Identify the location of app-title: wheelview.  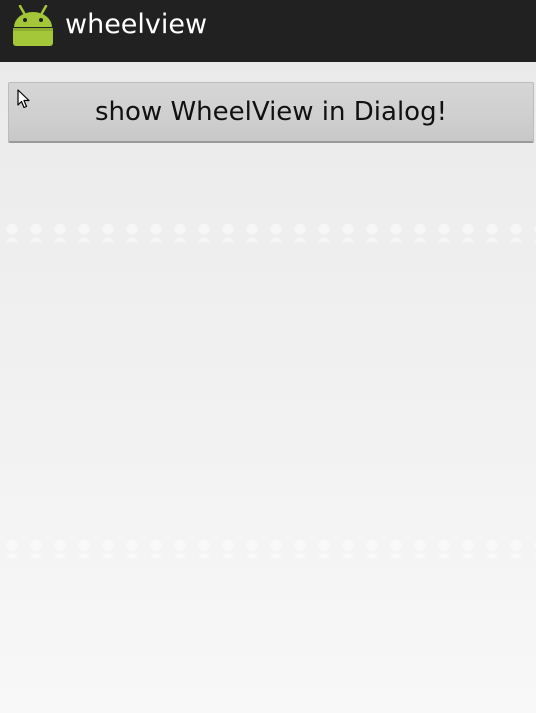
(136, 24).